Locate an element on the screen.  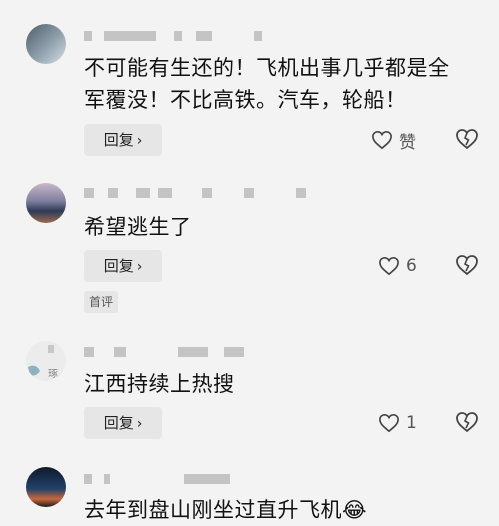
avatar-image: 琢 is located at coordinates (46, 361).